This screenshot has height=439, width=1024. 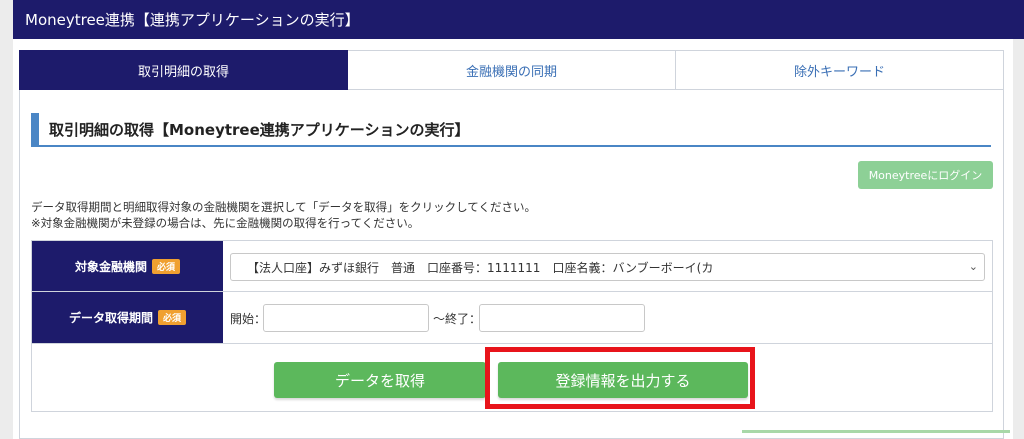 I want to click on tab-bar: 取引明細の取得 金融機関の同期 除外キーワード, so click(x=511, y=70).